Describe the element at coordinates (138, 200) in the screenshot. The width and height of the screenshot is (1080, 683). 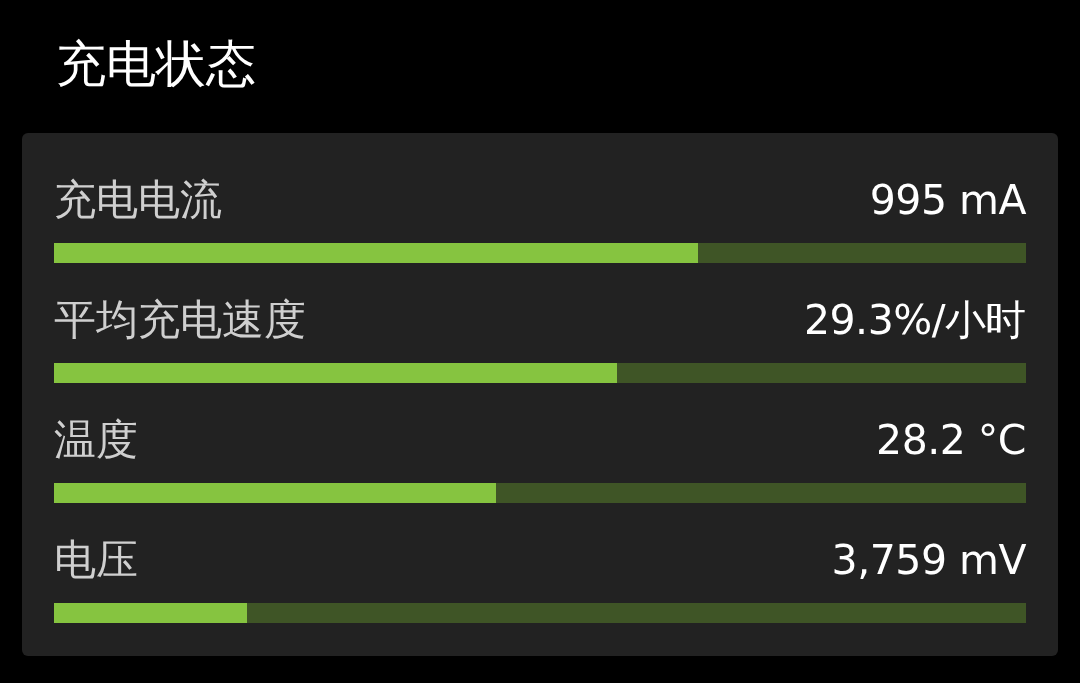
I see `metric-label: 充电电流` at that location.